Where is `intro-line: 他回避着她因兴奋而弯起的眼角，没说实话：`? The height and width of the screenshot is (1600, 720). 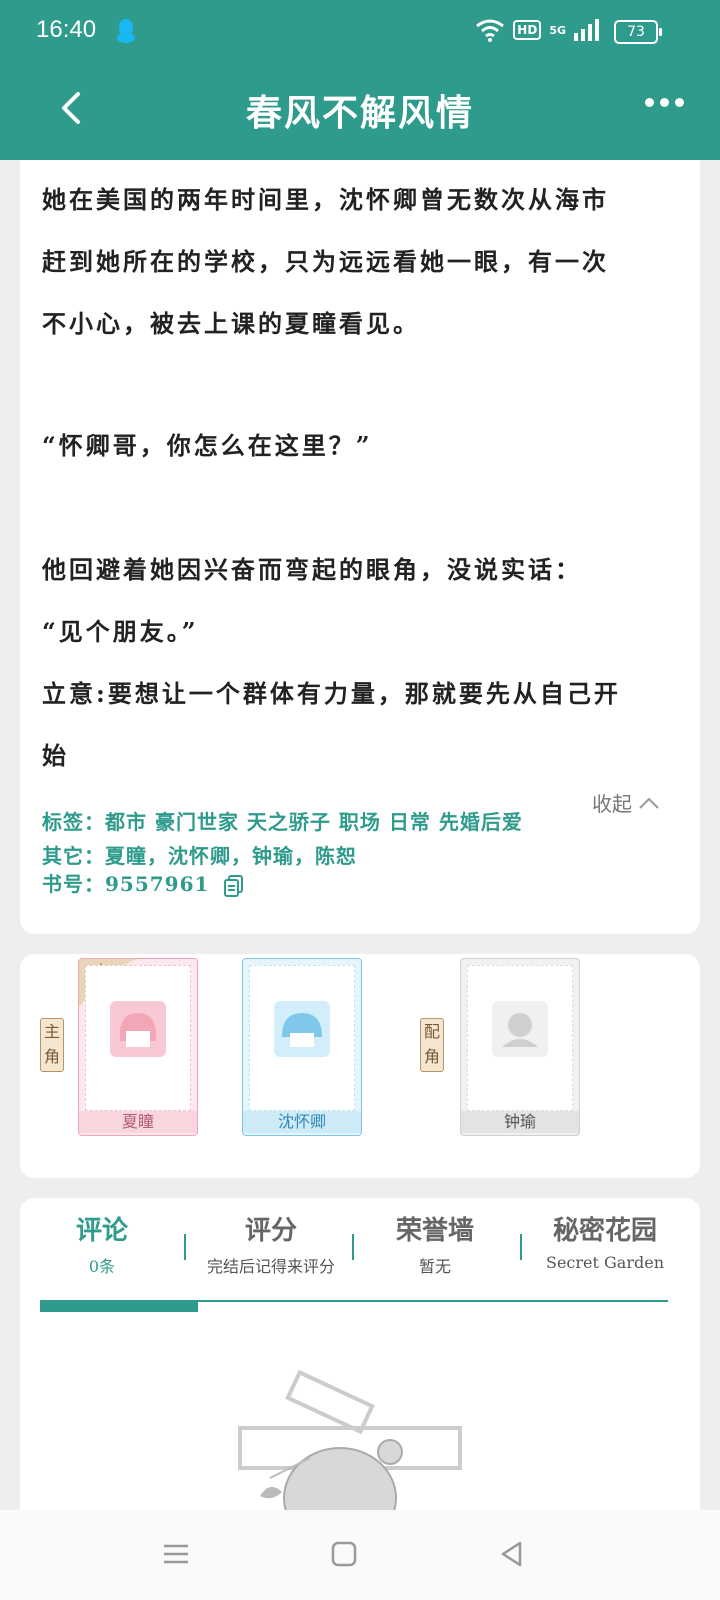 intro-line: 他回避着她因兴奋而弯起的眼角，没说实话： is located at coordinates (312, 569).